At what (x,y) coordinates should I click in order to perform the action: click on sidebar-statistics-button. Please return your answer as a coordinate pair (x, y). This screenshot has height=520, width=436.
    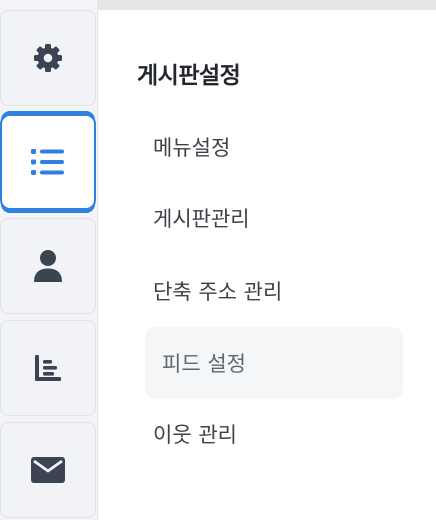
    Looking at the image, I should click on (48, 368).